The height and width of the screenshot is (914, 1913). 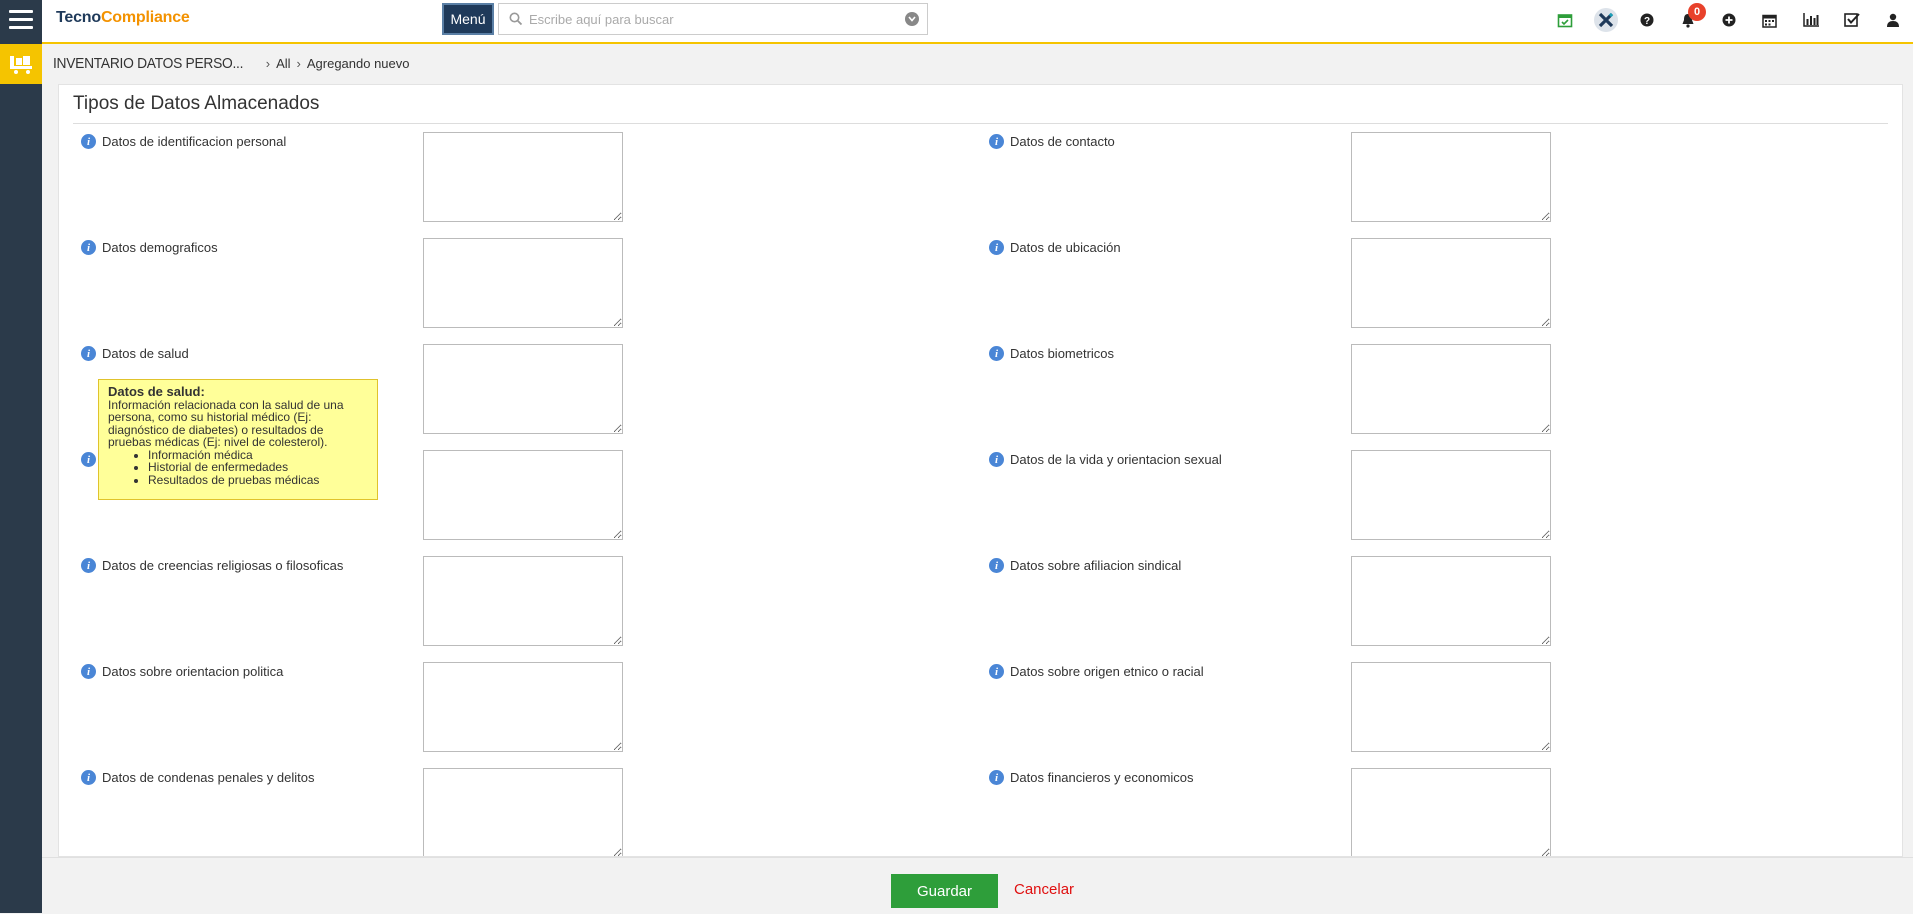 I want to click on field-label: Datos de contacto, so click(x=1062, y=141).